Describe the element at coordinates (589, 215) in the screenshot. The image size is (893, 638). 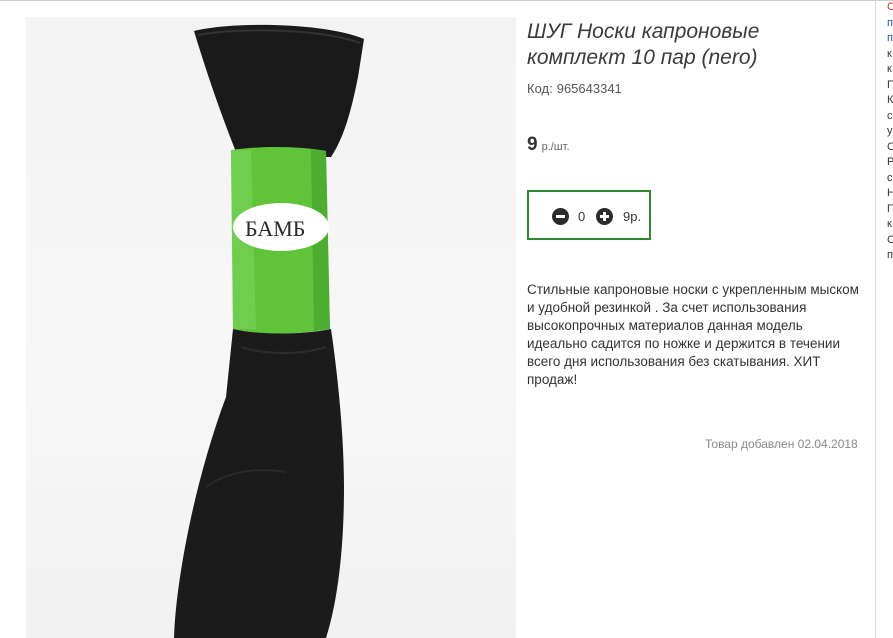
I see `quantity-stepper: 0 9р.` at that location.